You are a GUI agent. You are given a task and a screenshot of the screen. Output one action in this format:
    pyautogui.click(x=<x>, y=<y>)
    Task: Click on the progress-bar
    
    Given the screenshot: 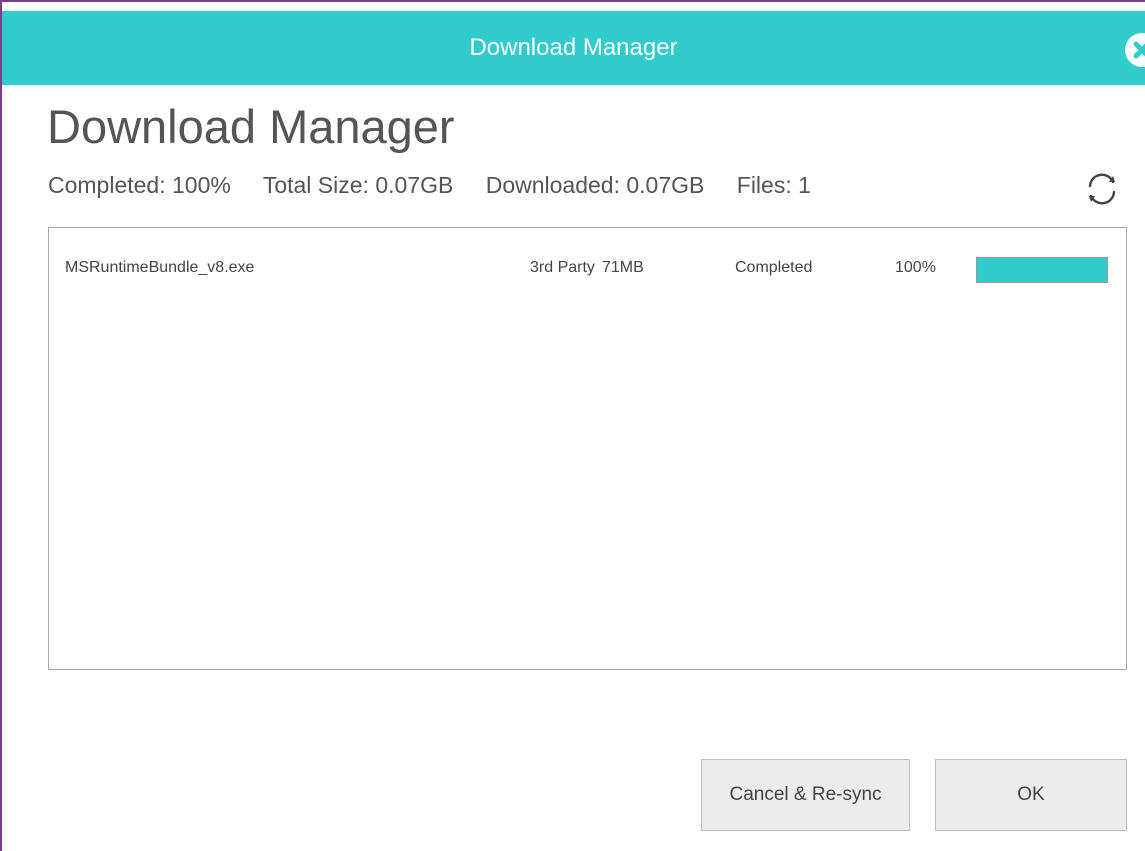 What is the action you would take?
    pyautogui.click(x=1042, y=270)
    